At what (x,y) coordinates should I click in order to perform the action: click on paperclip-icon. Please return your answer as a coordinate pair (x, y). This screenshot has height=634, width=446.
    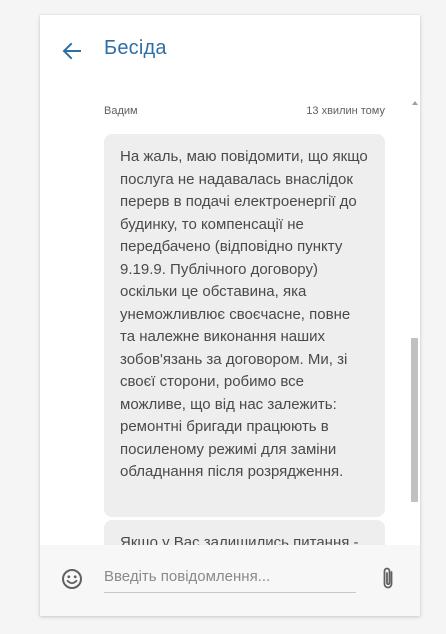
    Looking at the image, I should click on (388, 578).